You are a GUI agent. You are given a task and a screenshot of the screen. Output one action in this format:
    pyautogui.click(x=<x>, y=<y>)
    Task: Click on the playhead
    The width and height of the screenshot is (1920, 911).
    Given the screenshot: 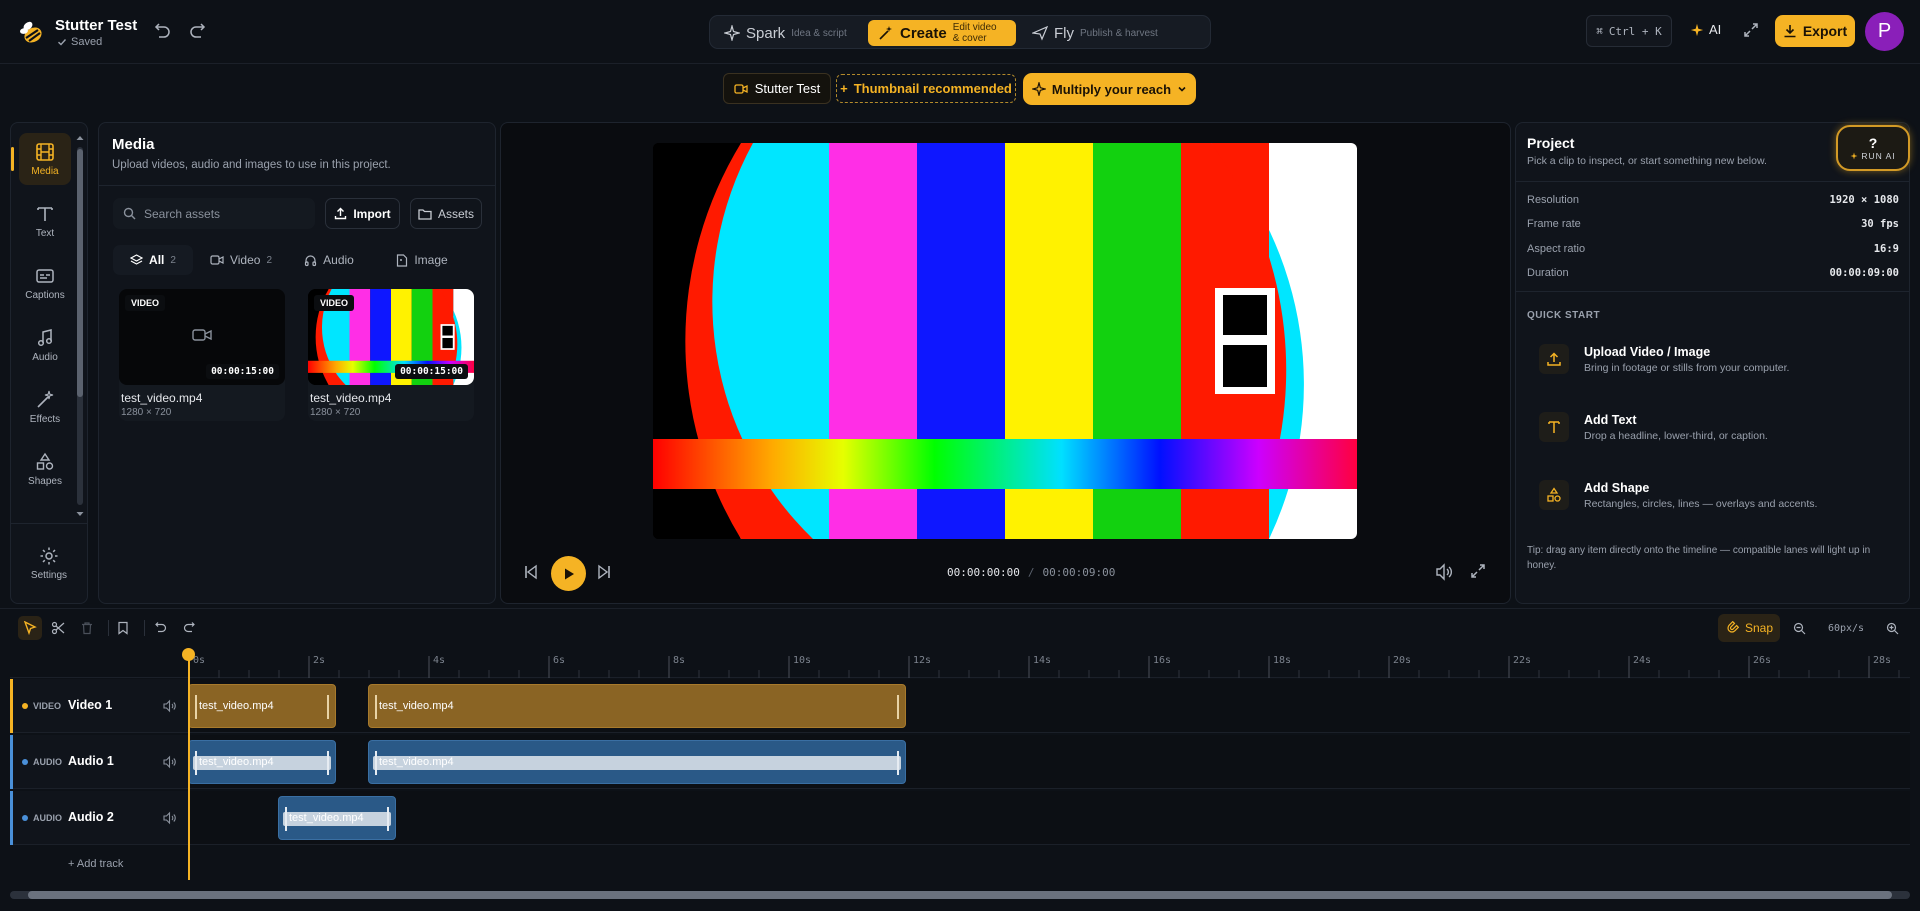 What is the action you would take?
    pyautogui.click(x=189, y=765)
    